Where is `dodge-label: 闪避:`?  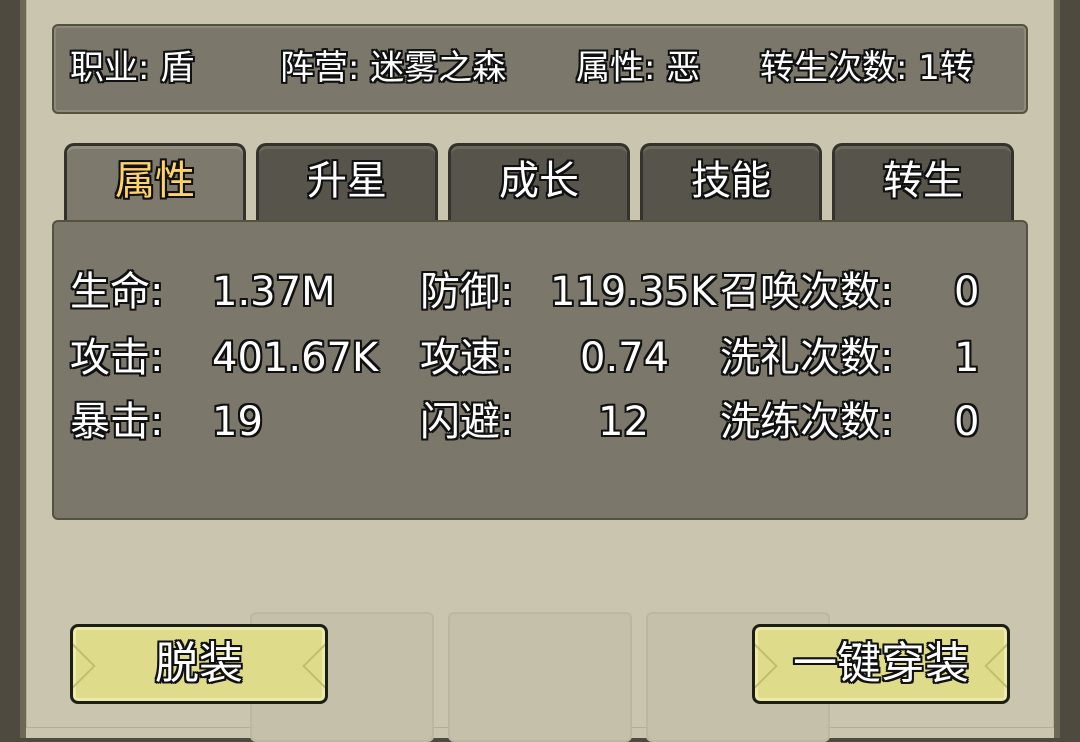
dodge-label: 闪避: is located at coordinates (467, 422).